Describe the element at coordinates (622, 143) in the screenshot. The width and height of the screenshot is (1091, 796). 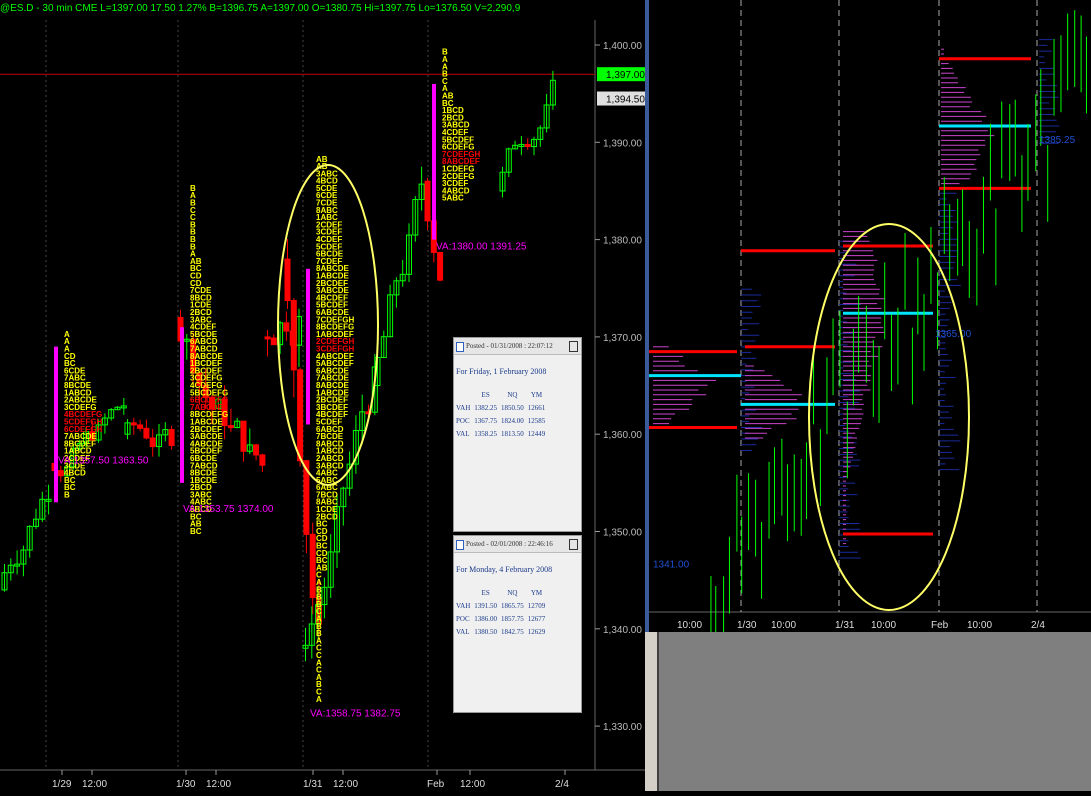
I see `price-tick-label: 1,390.00` at that location.